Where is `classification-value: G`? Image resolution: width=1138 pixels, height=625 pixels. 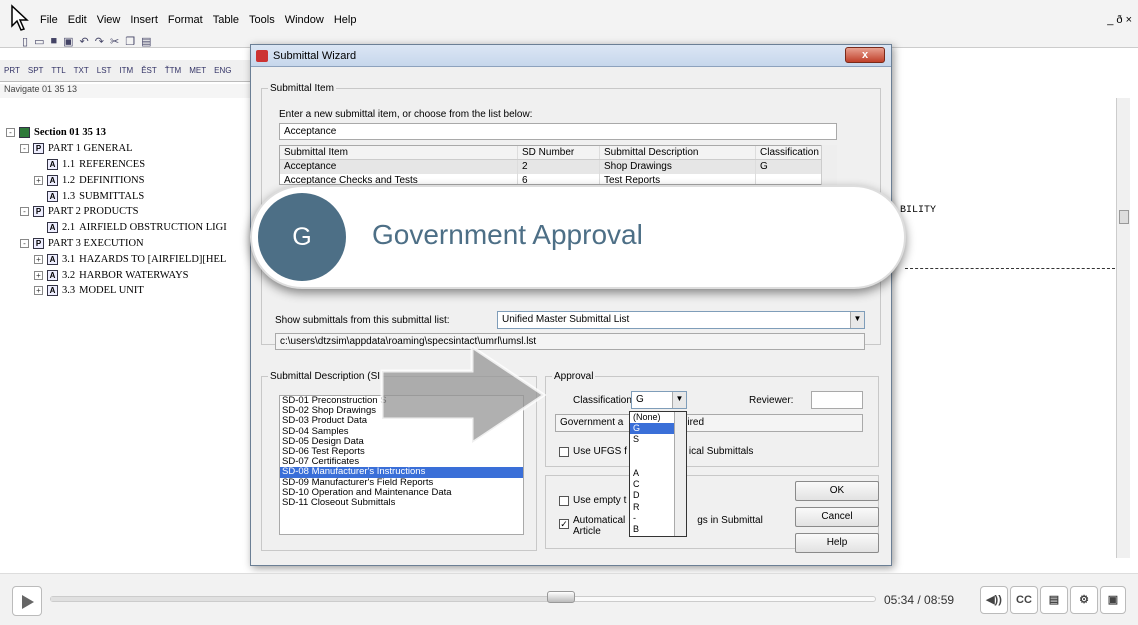 classification-value: G is located at coordinates (640, 399).